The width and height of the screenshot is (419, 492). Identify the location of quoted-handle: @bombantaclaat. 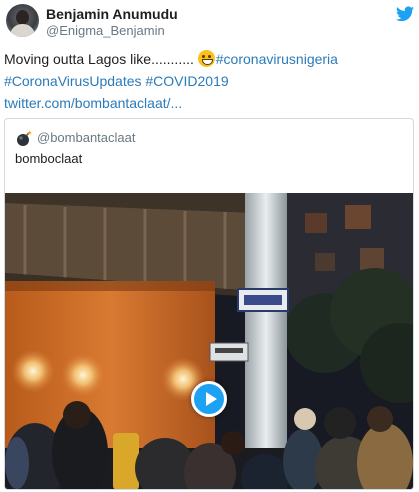
(86, 137).